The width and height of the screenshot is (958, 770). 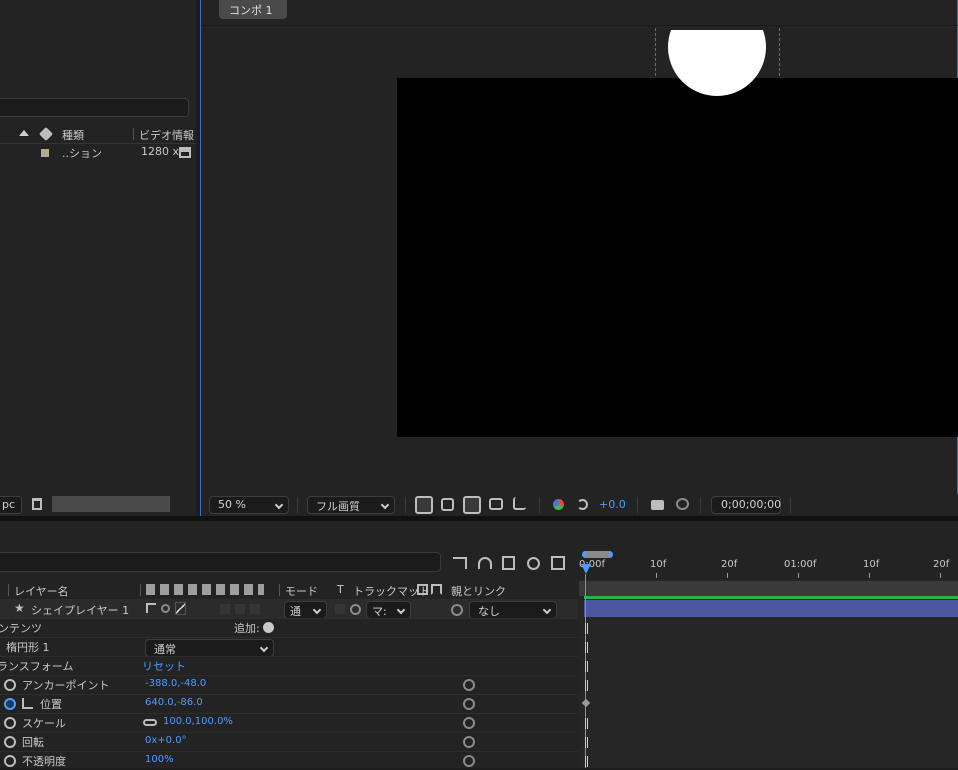 I want to click on layer-name: シェイプレイヤー 1, so click(x=80, y=610).